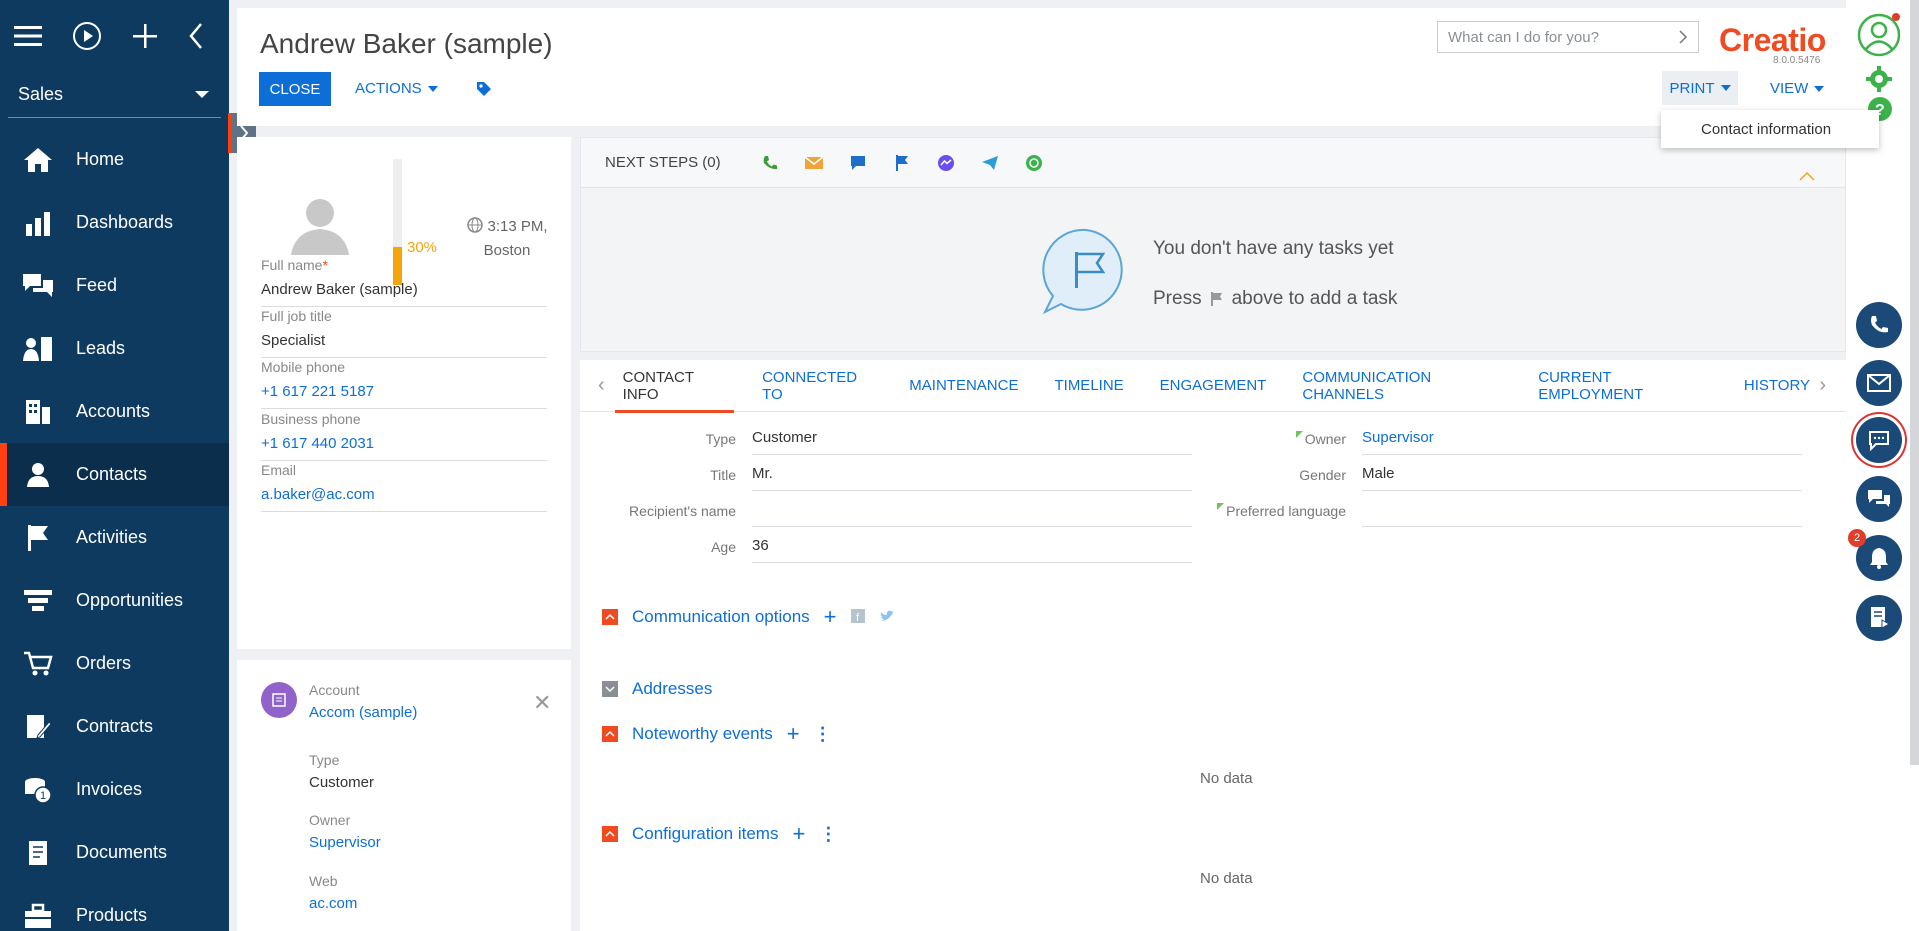  What do you see at coordinates (38, 538) in the screenshot?
I see `activities-icon` at bounding box center [38, 538].